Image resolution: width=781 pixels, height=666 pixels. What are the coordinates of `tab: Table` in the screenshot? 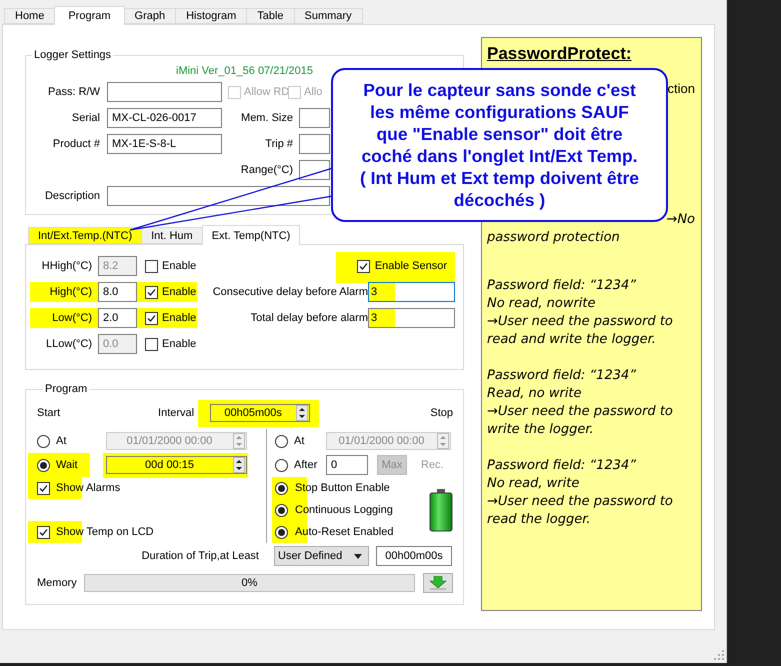 It's located at (270, 16).